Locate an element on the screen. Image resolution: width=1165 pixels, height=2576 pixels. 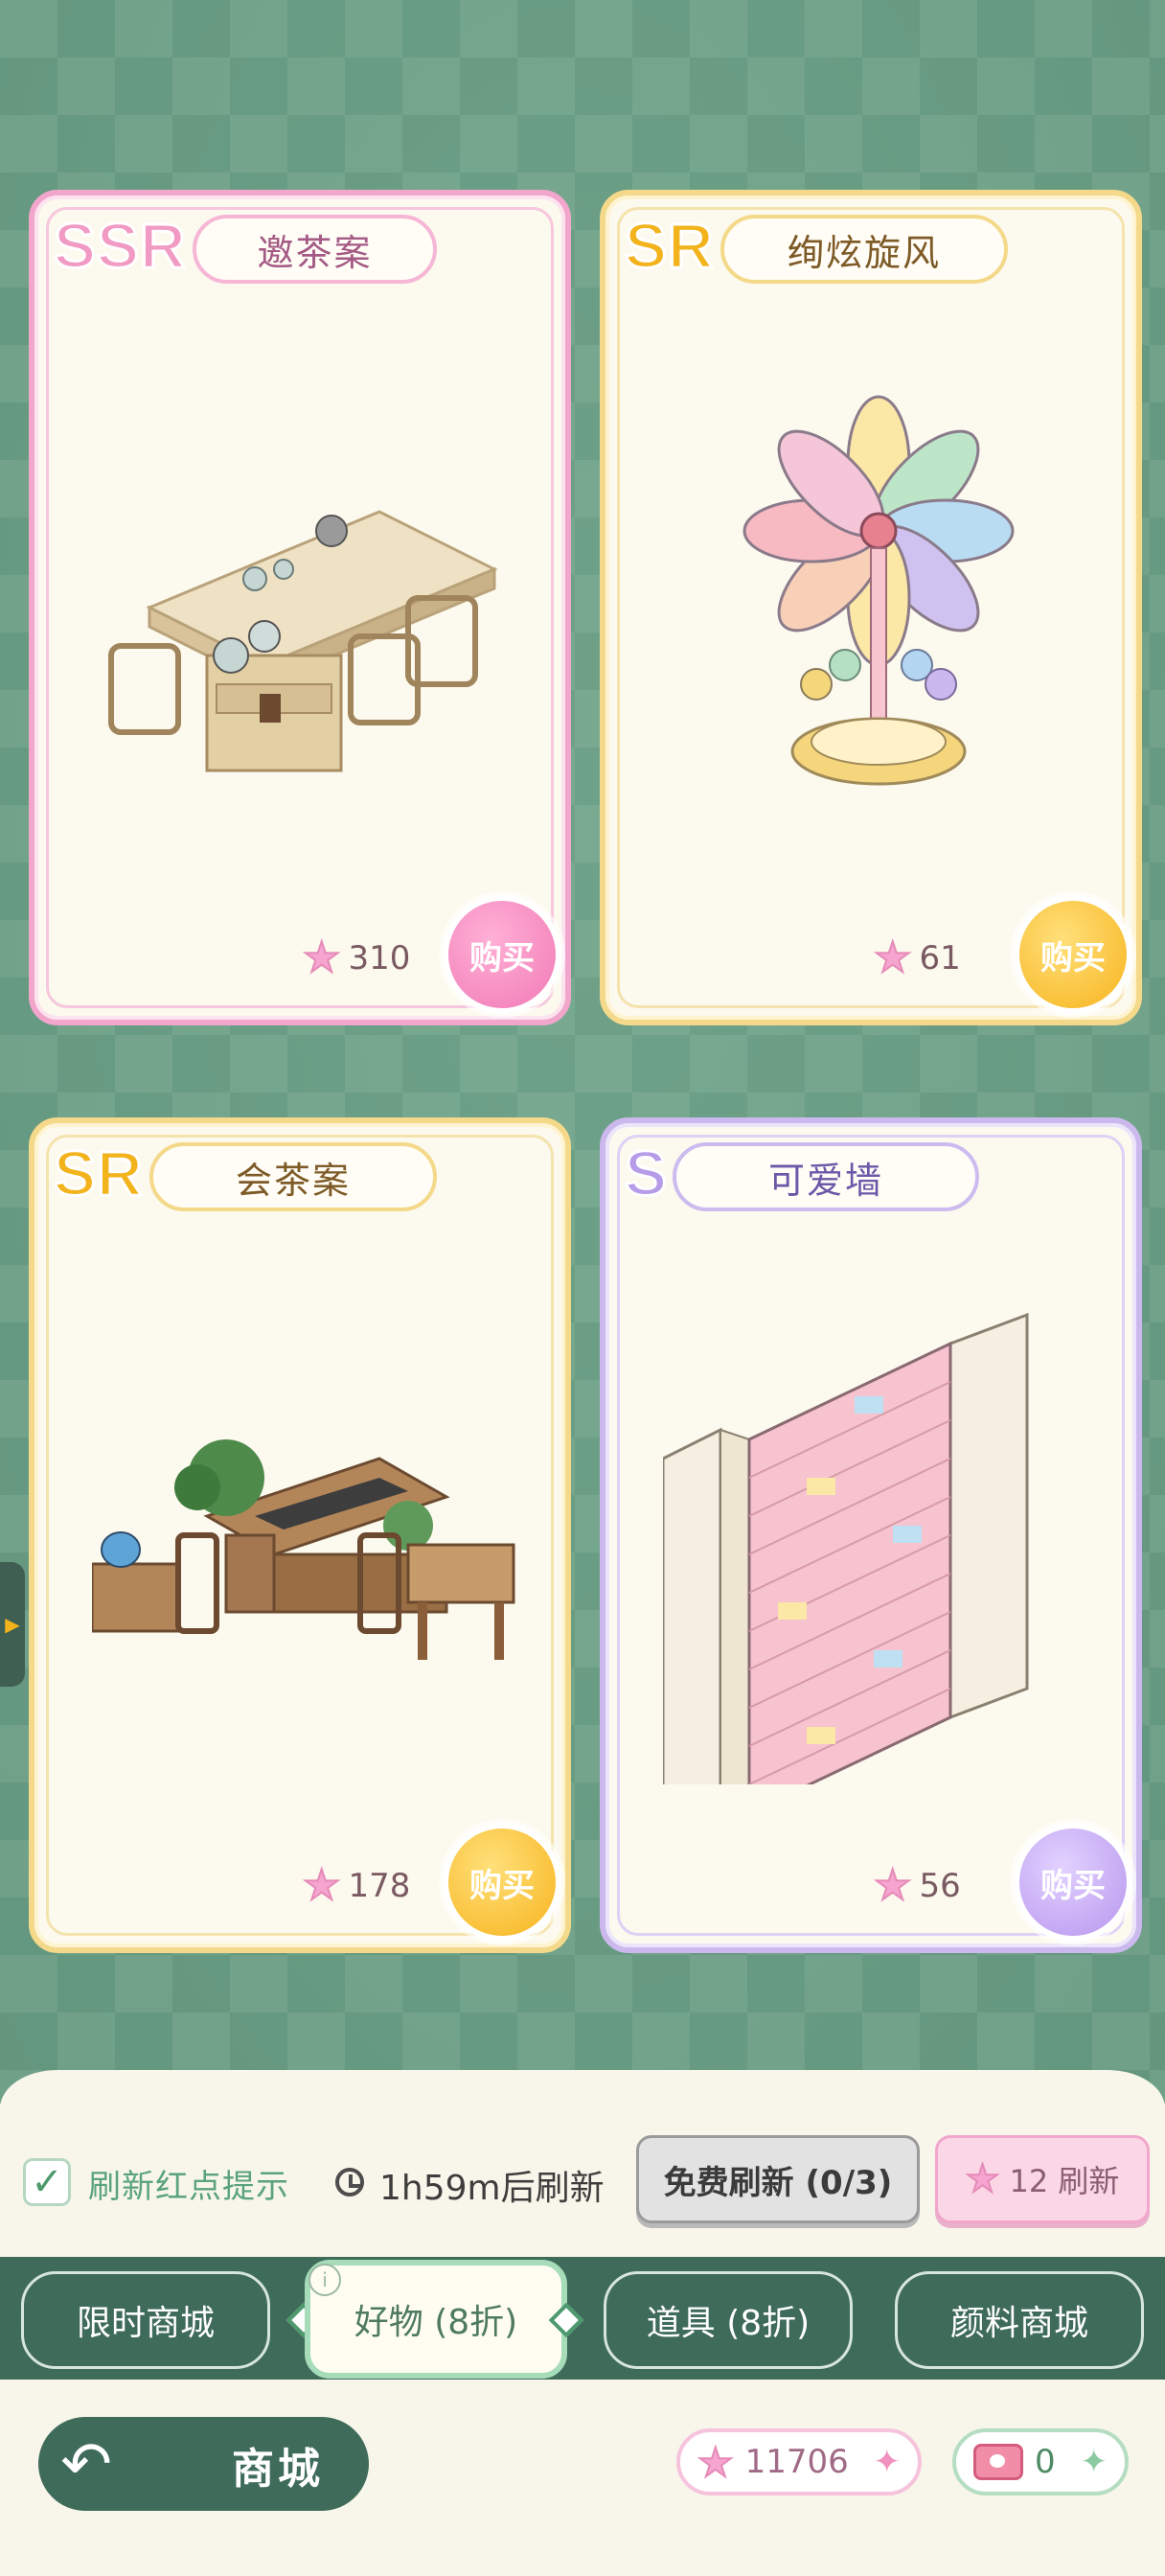
item-name: 绚炫旋风 is located at coordinates (864, 249).